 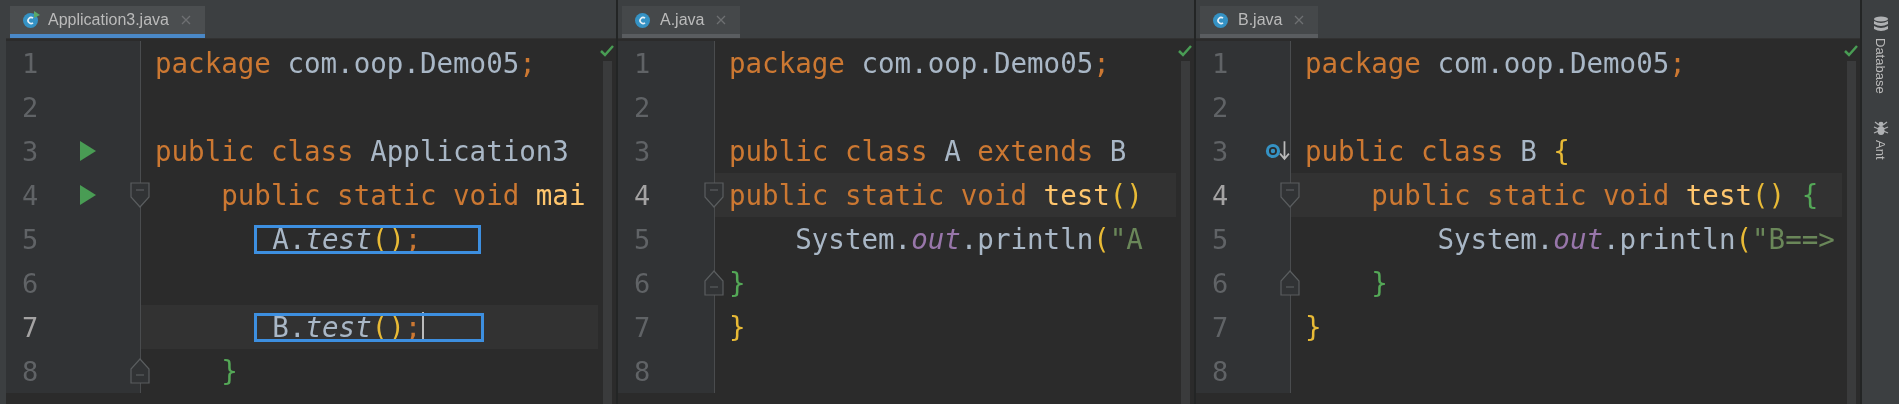 I want to click on code-line: public class B {, so click(x=1437, y=151).